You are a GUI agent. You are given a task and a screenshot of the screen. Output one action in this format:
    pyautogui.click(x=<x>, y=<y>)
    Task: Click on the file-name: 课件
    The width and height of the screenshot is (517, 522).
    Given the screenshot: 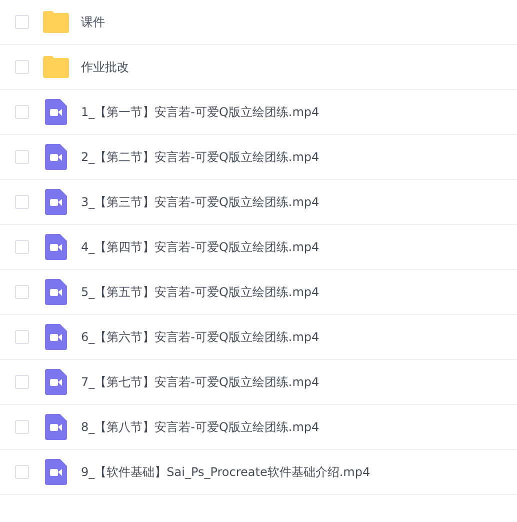 What is the action you would take?
    pyautogui.click(x=93, y=22)
    